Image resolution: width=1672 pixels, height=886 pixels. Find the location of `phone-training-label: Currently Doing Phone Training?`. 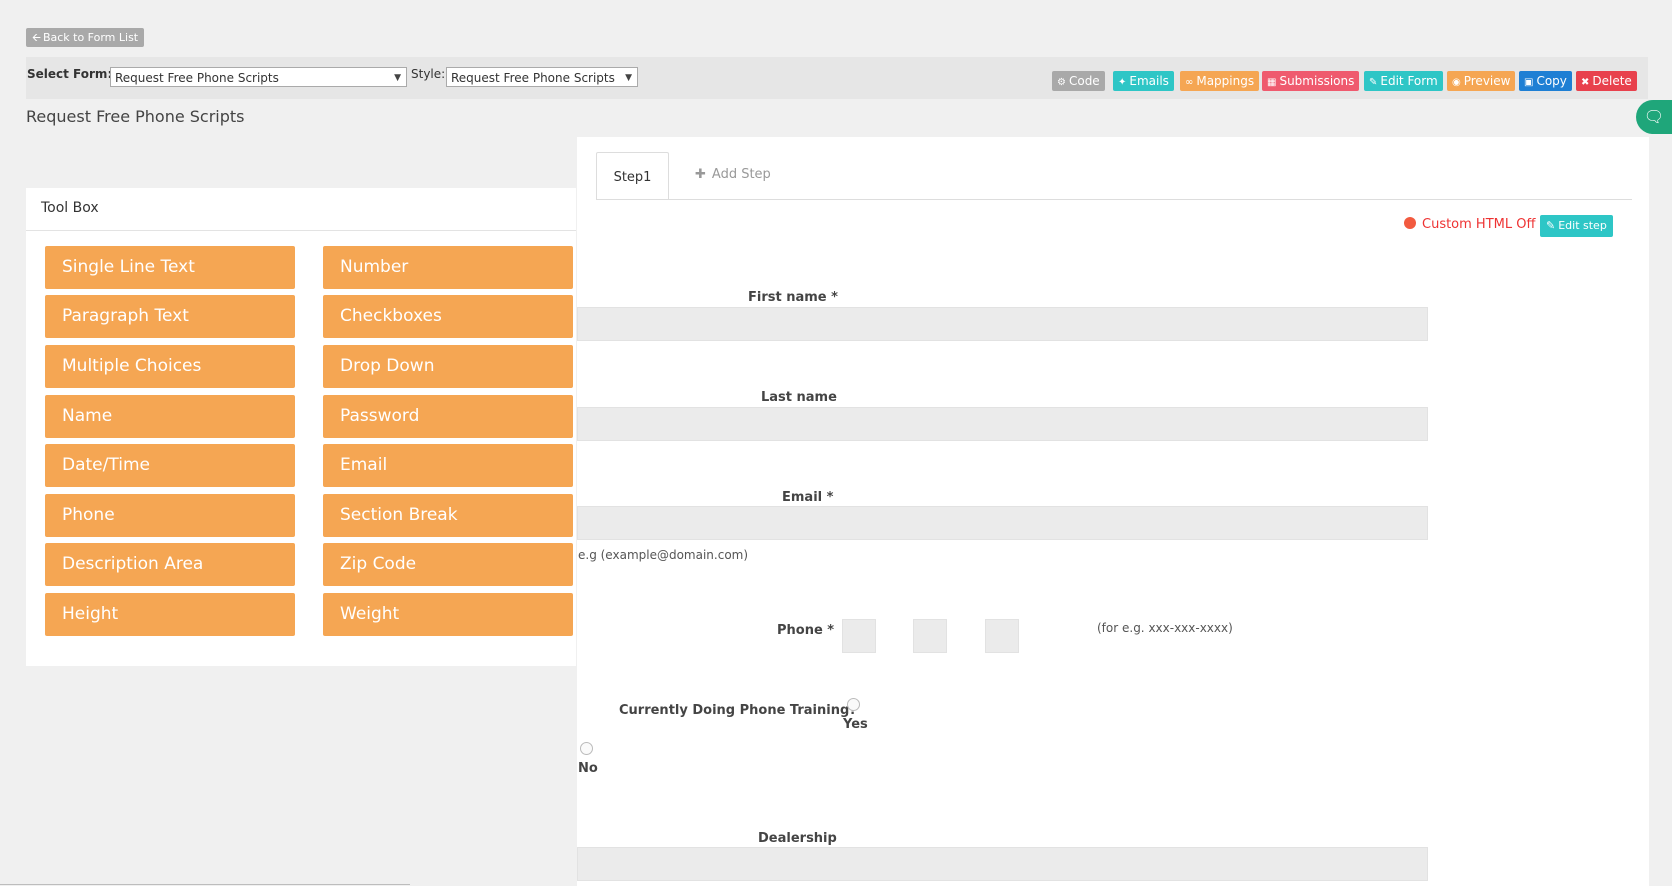

phone-training-label: Currently Doing Phone Training? is located at coordinates (738, 710).